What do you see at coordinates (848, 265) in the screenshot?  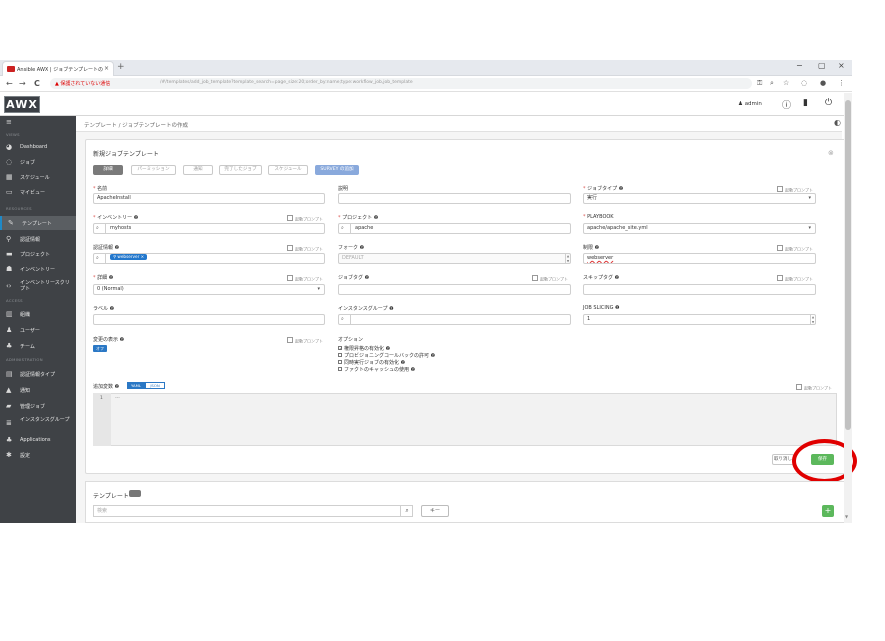 I see `scrollbar-thumb` at bounding box center [848, 265].